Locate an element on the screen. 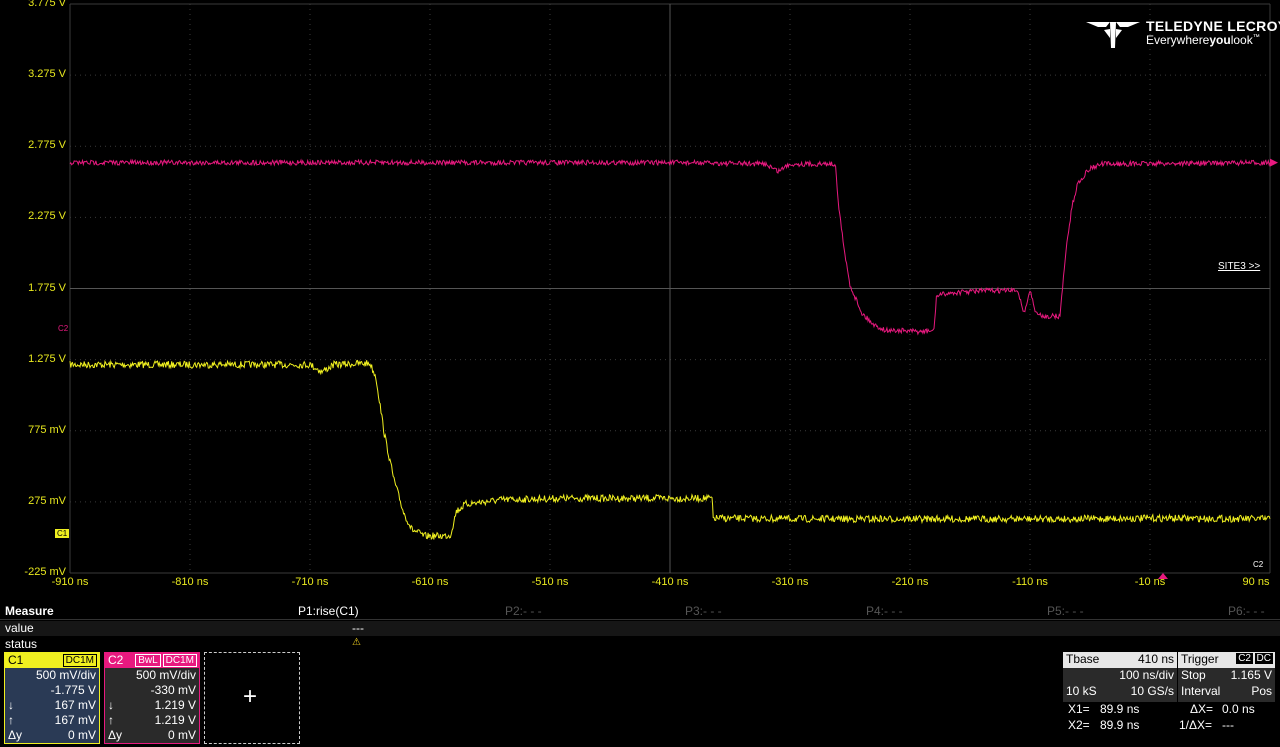  x-tick-label: -510 ns is located at coordinates (550, 582).